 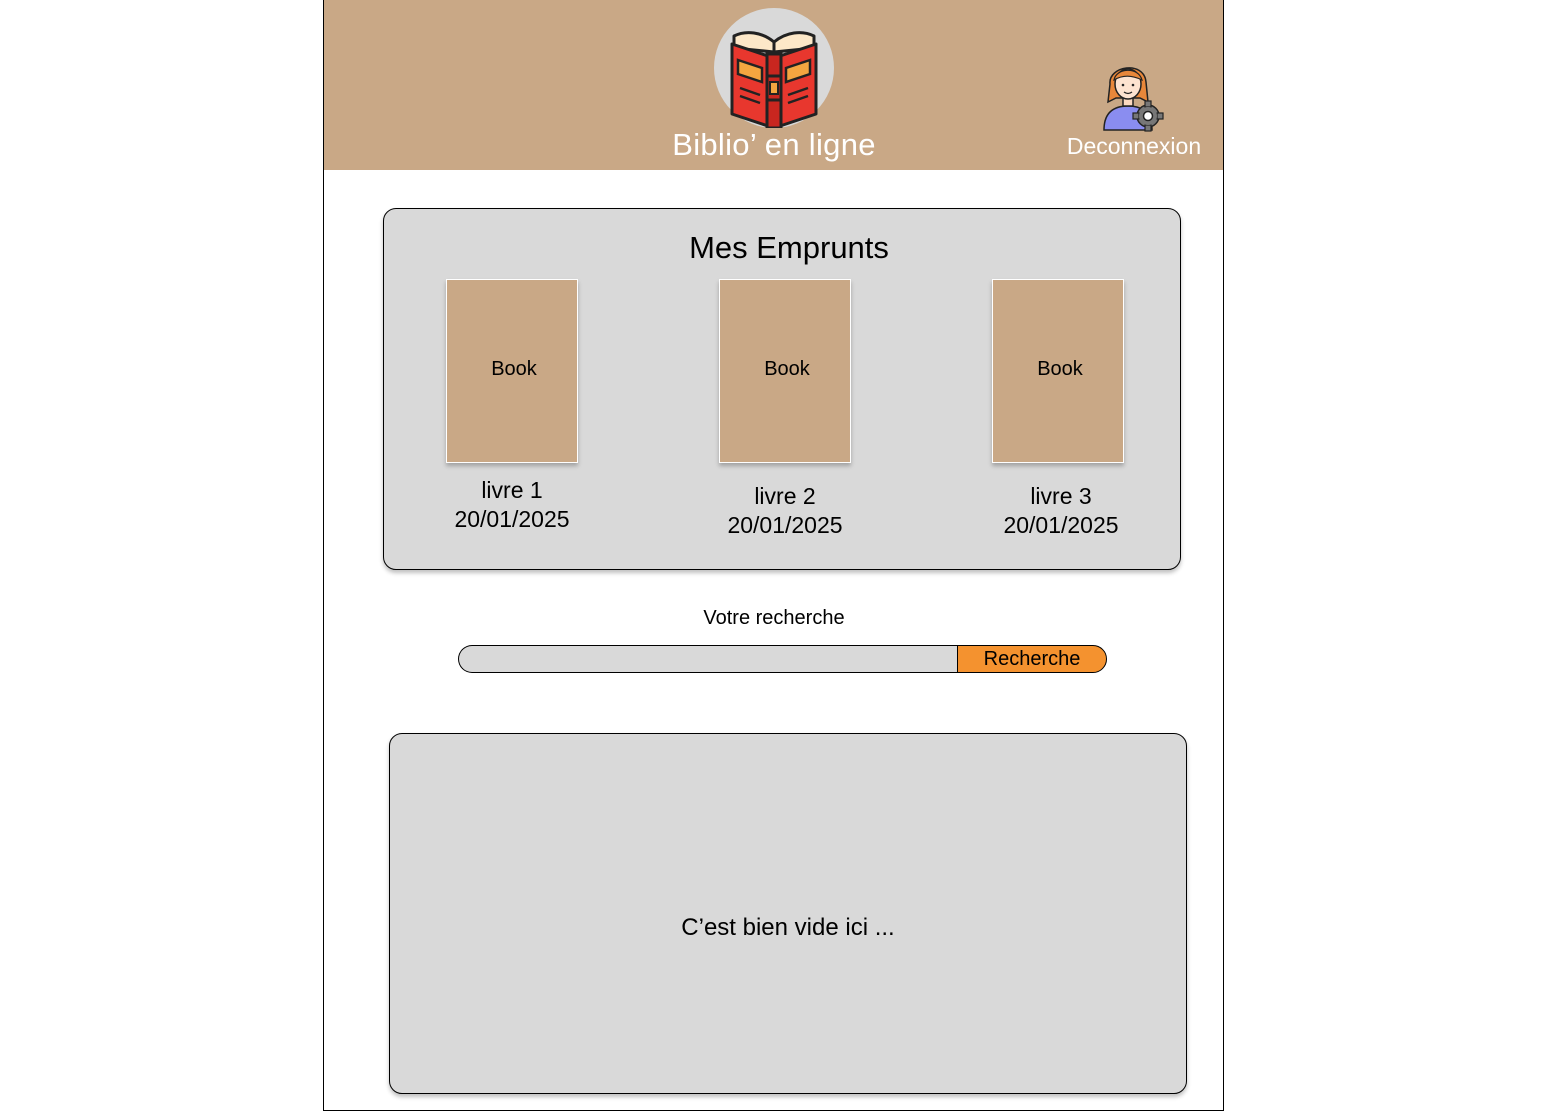 What do you see at coordinates (774, 144) in the screenshot?
I see `app-title: Biblio’ en ligne` at bounding box center [774, 144].